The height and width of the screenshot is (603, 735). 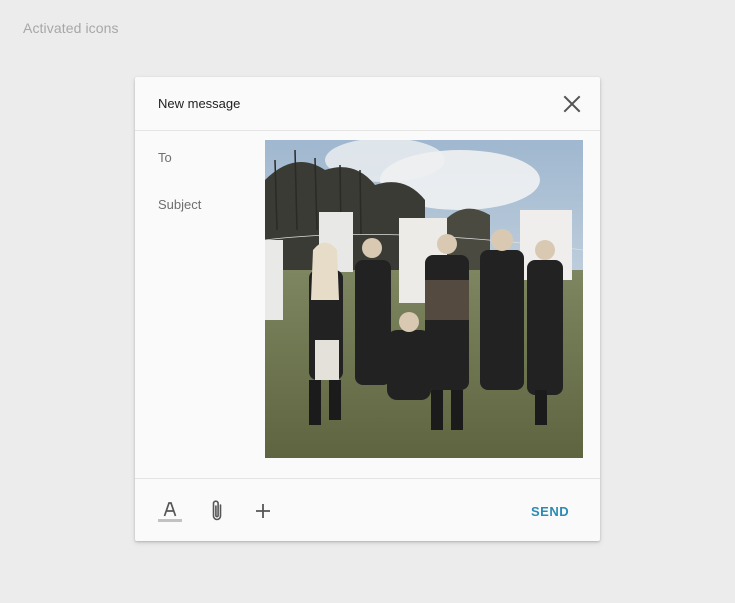 What do you see at coordinates (71, 28) in the screenshot?
I see `page-caption: Activated icons` at bounding box center [71, 28].